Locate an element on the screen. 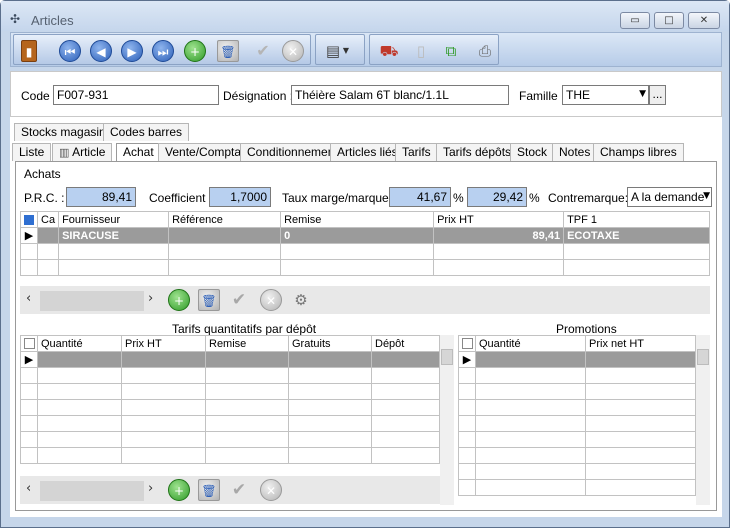  promotions-select-all-checkbox is located at coordinates (467, 343).